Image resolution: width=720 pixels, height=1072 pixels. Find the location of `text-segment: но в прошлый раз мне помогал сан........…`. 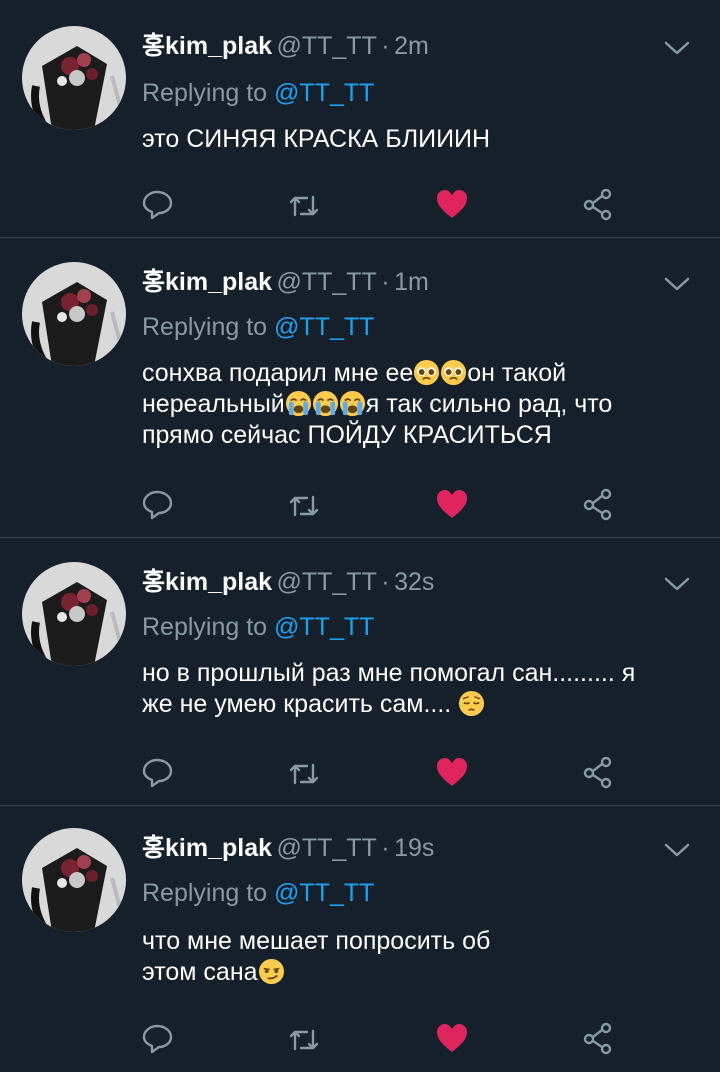

text-segment: но в прошлый раз мне помогал сан........… is located at coordinates (389, 673).